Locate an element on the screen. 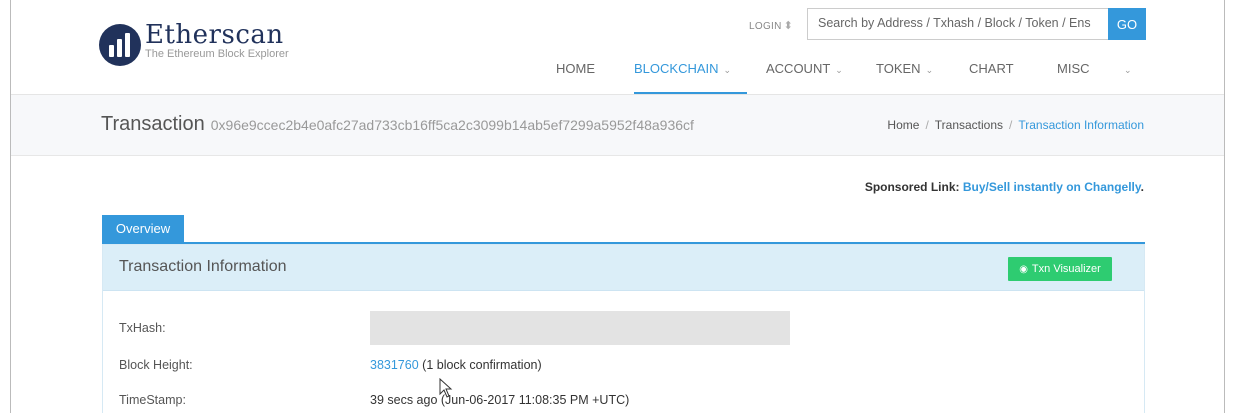 The width and height of the screenshot is (1235, 413). nav-home: HOME is located at coordinates (575, 74).